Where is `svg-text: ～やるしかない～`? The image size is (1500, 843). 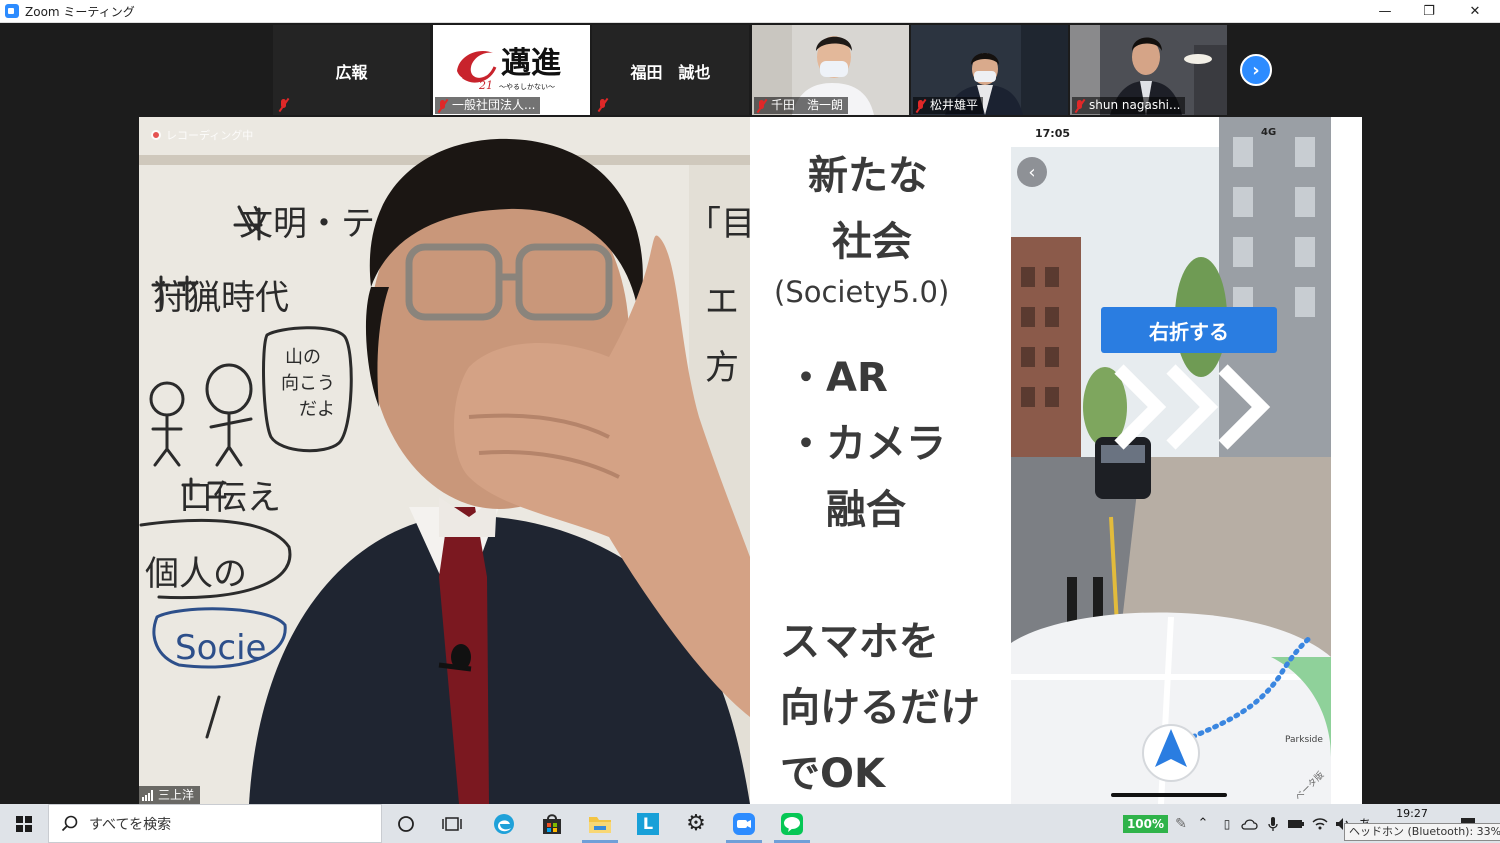 svg-text: ～やるしかない～ is located at coordinates (527, 87).